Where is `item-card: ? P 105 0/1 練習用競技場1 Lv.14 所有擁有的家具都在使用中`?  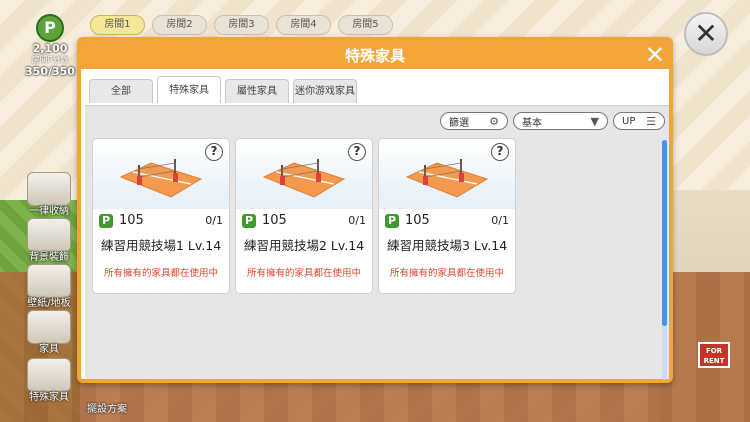 item-card: ? P 105 0/1 練習用競技場1 Lv.14 所有擁有的家具都在使用中 is located at coordinates (161, 216).